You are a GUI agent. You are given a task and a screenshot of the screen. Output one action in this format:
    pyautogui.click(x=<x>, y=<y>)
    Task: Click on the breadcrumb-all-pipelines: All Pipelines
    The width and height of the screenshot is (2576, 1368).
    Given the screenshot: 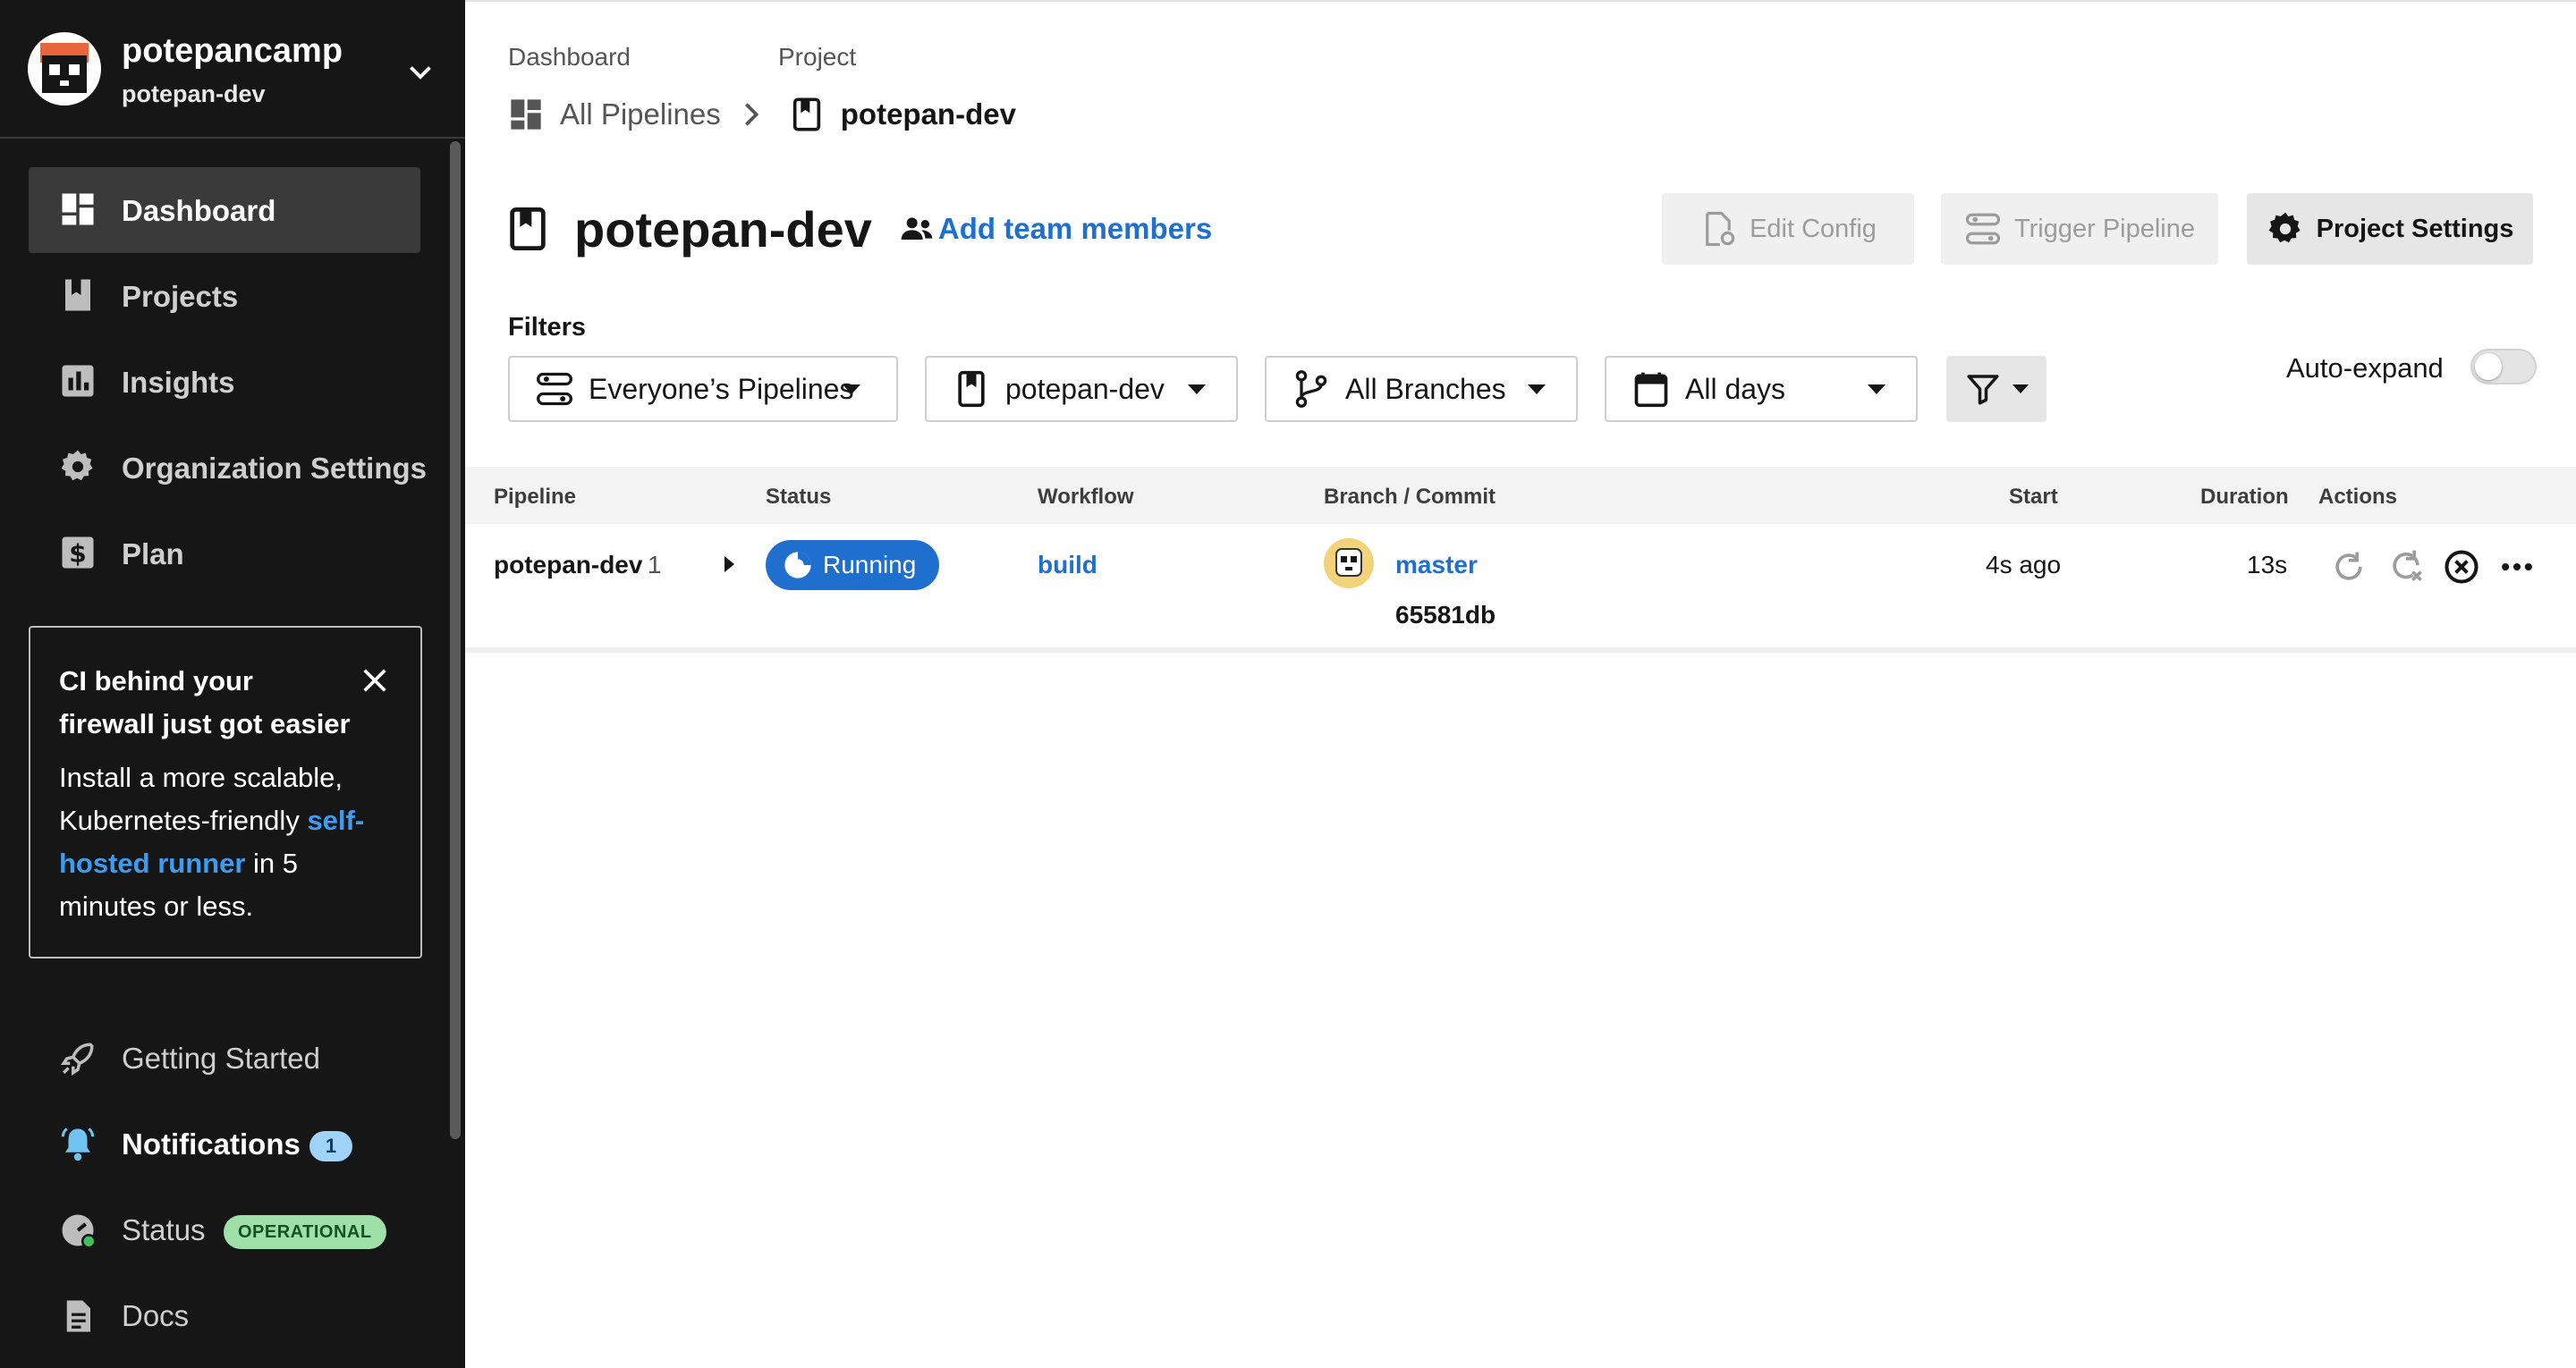 What is the action you would take?
    pyautogui.click(x=640, y=114)
    